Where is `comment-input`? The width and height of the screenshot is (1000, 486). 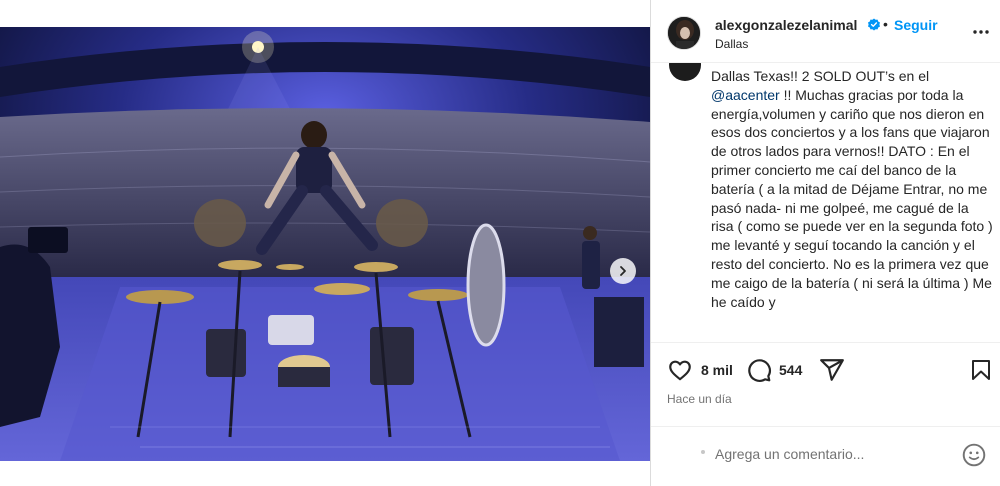 comment-input is located at coordinates (825, 454).